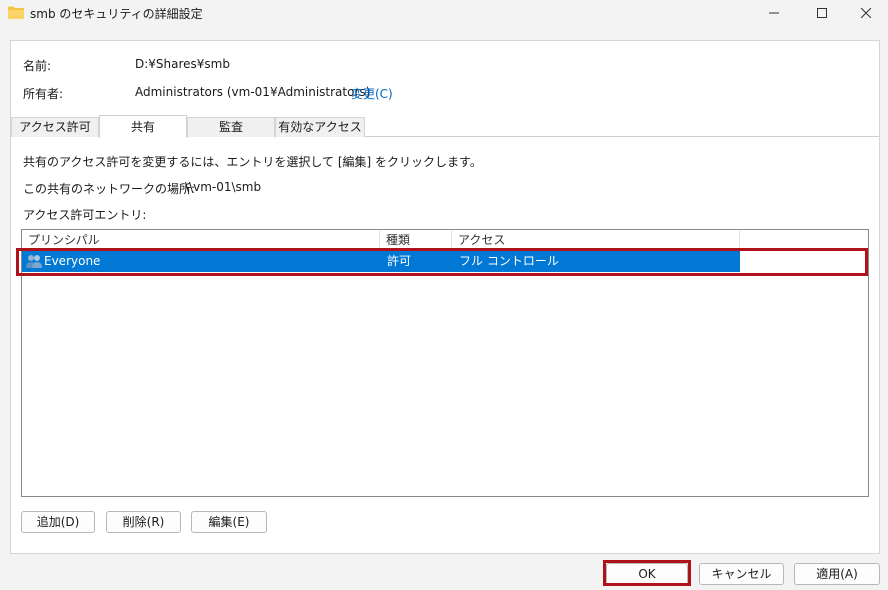 The width and height of the screenshot is (888, 590). I want to click on tab-effective-access: 有効なアクセス, so click(320, 127).